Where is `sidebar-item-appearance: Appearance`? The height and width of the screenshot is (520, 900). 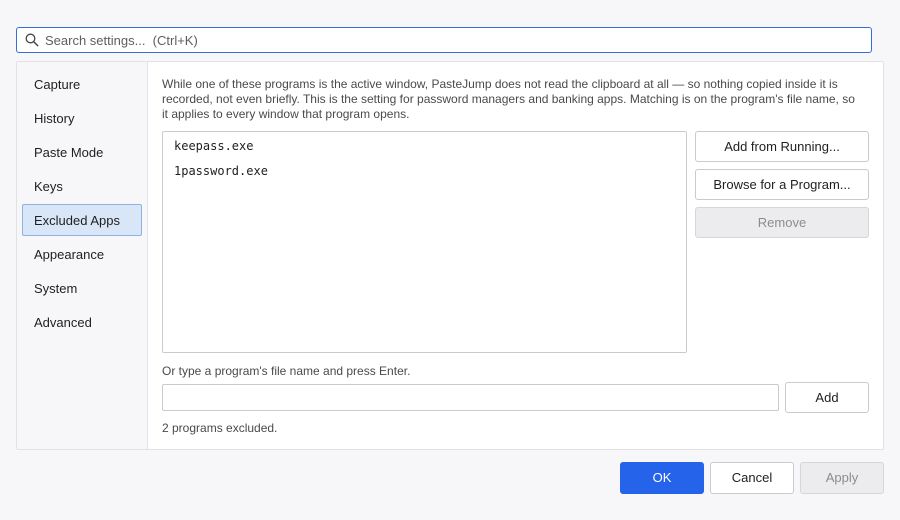 sidebar-item-appearance: Appearance is located at coordinates (82, 254).